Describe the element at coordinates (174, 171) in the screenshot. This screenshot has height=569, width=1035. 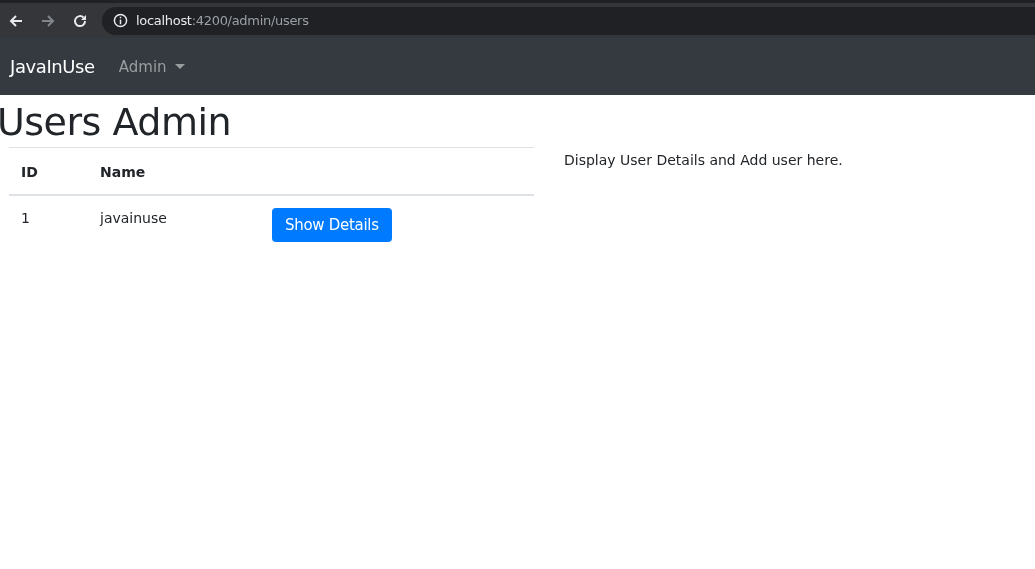
I see `column-header: Name` at that location.